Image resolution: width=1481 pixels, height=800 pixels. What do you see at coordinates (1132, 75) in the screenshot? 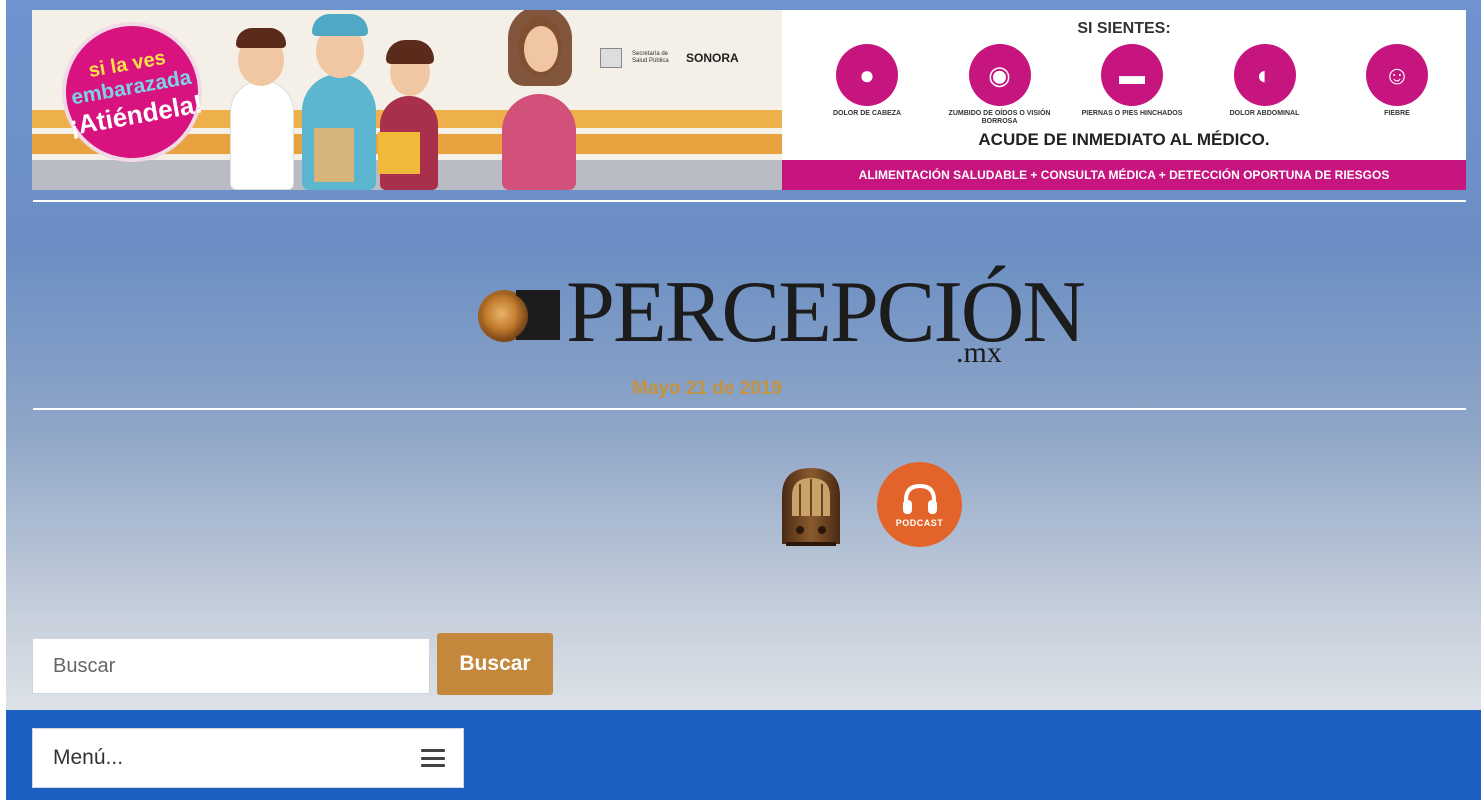
I see `foot-icon: ▬` at bounding box center [1132, 75].